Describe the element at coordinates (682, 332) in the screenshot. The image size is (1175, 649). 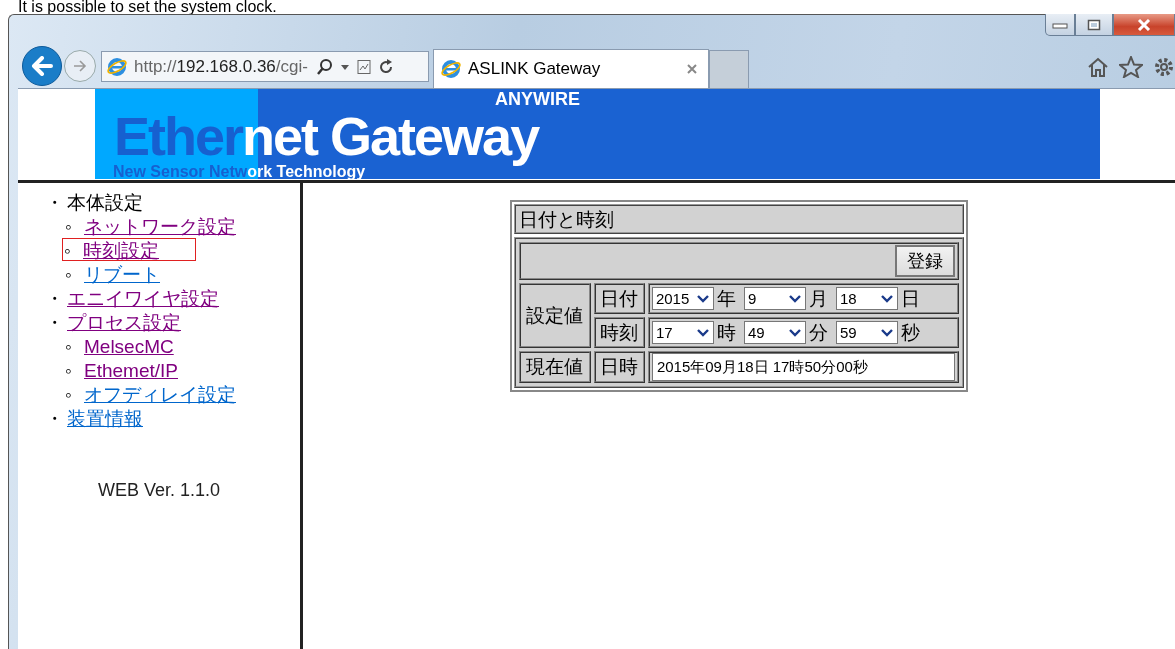
I see `dropdown: 17` at that location.